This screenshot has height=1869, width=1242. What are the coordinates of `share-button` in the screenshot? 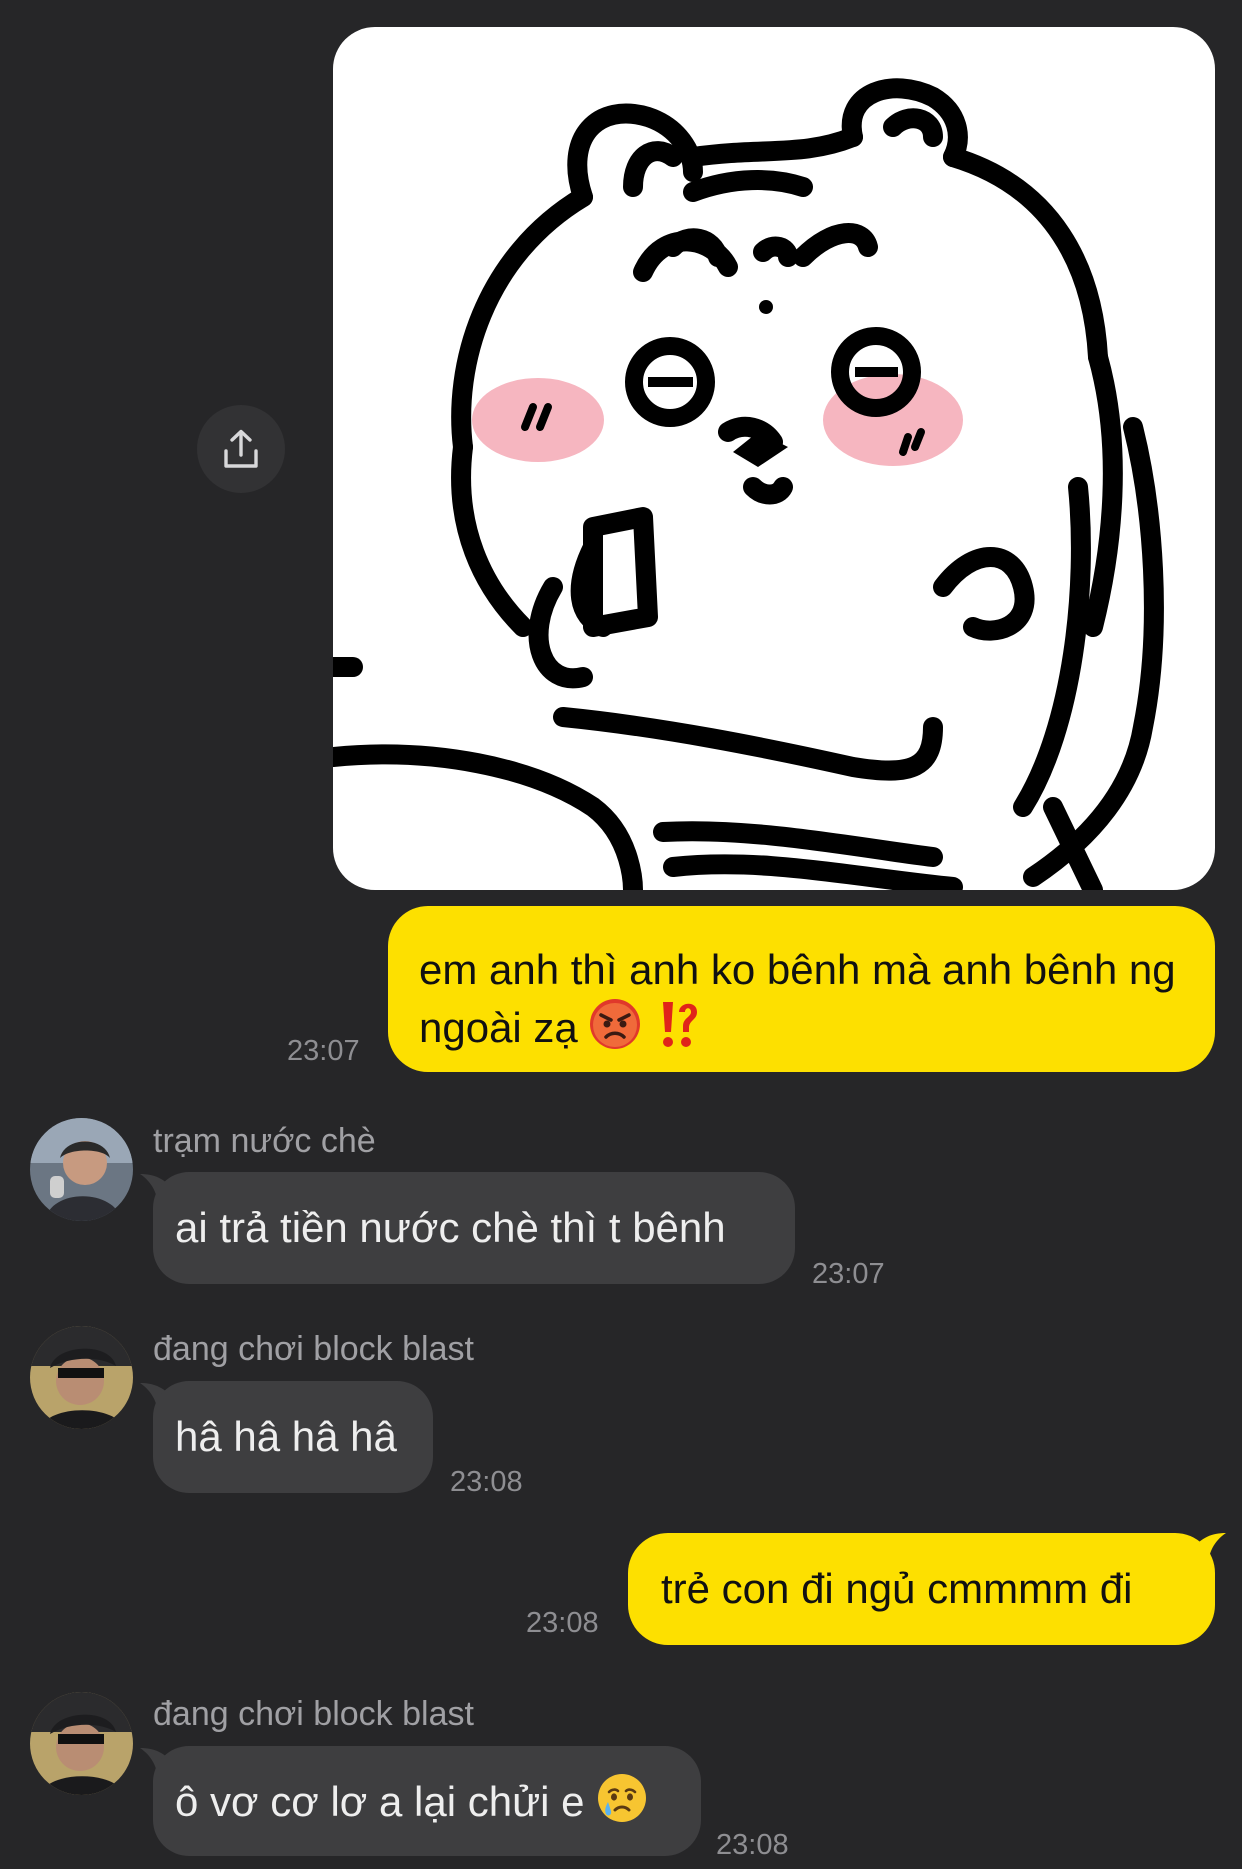 It's located at (241, 449).